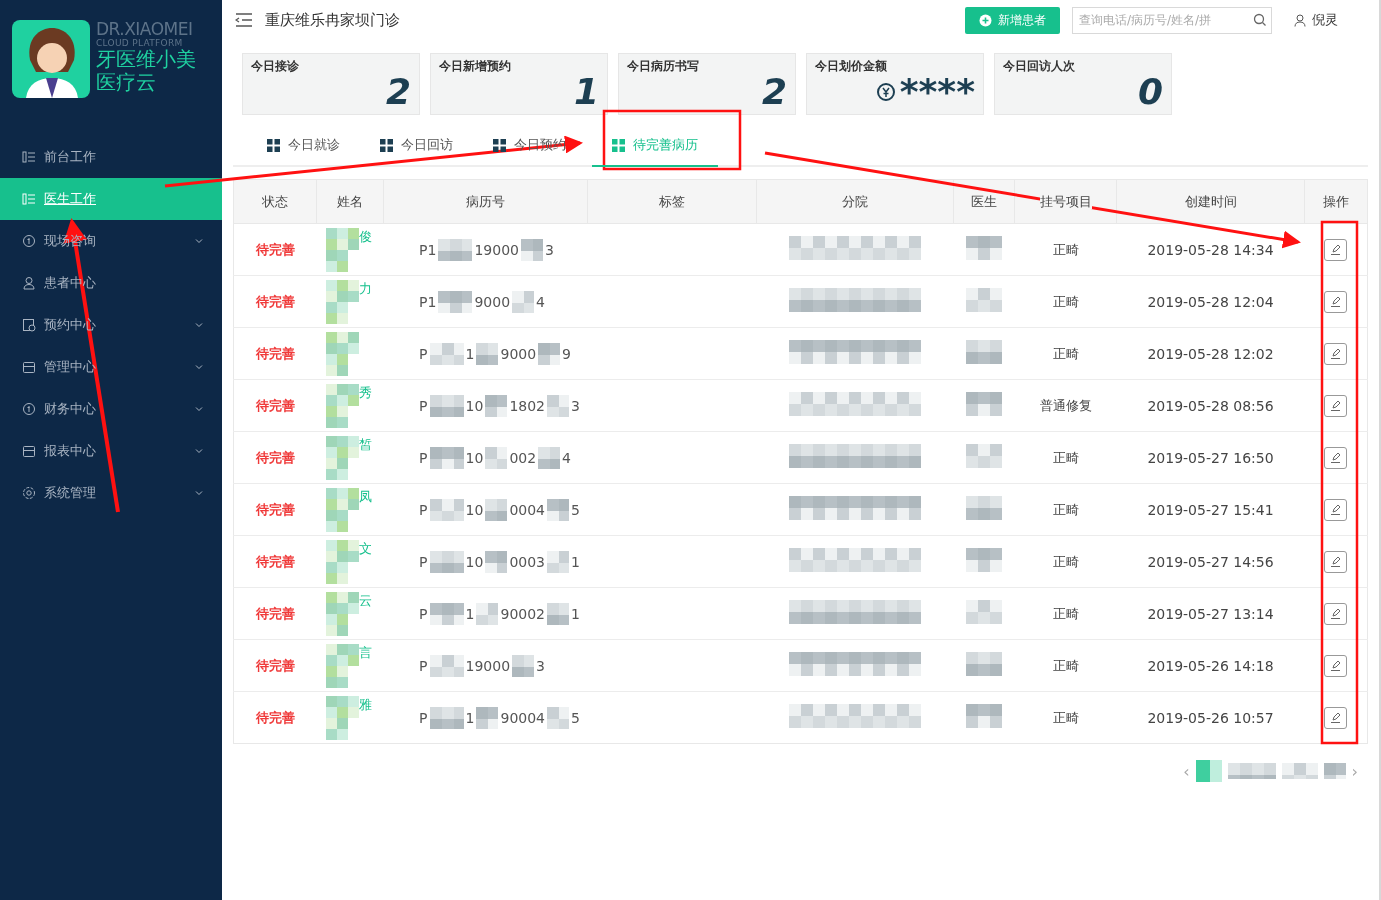  What do you see at coordinates (527, 561) in the screenshot?
I see `record-number-fragment: 0003` at bounding box center [527, 561].